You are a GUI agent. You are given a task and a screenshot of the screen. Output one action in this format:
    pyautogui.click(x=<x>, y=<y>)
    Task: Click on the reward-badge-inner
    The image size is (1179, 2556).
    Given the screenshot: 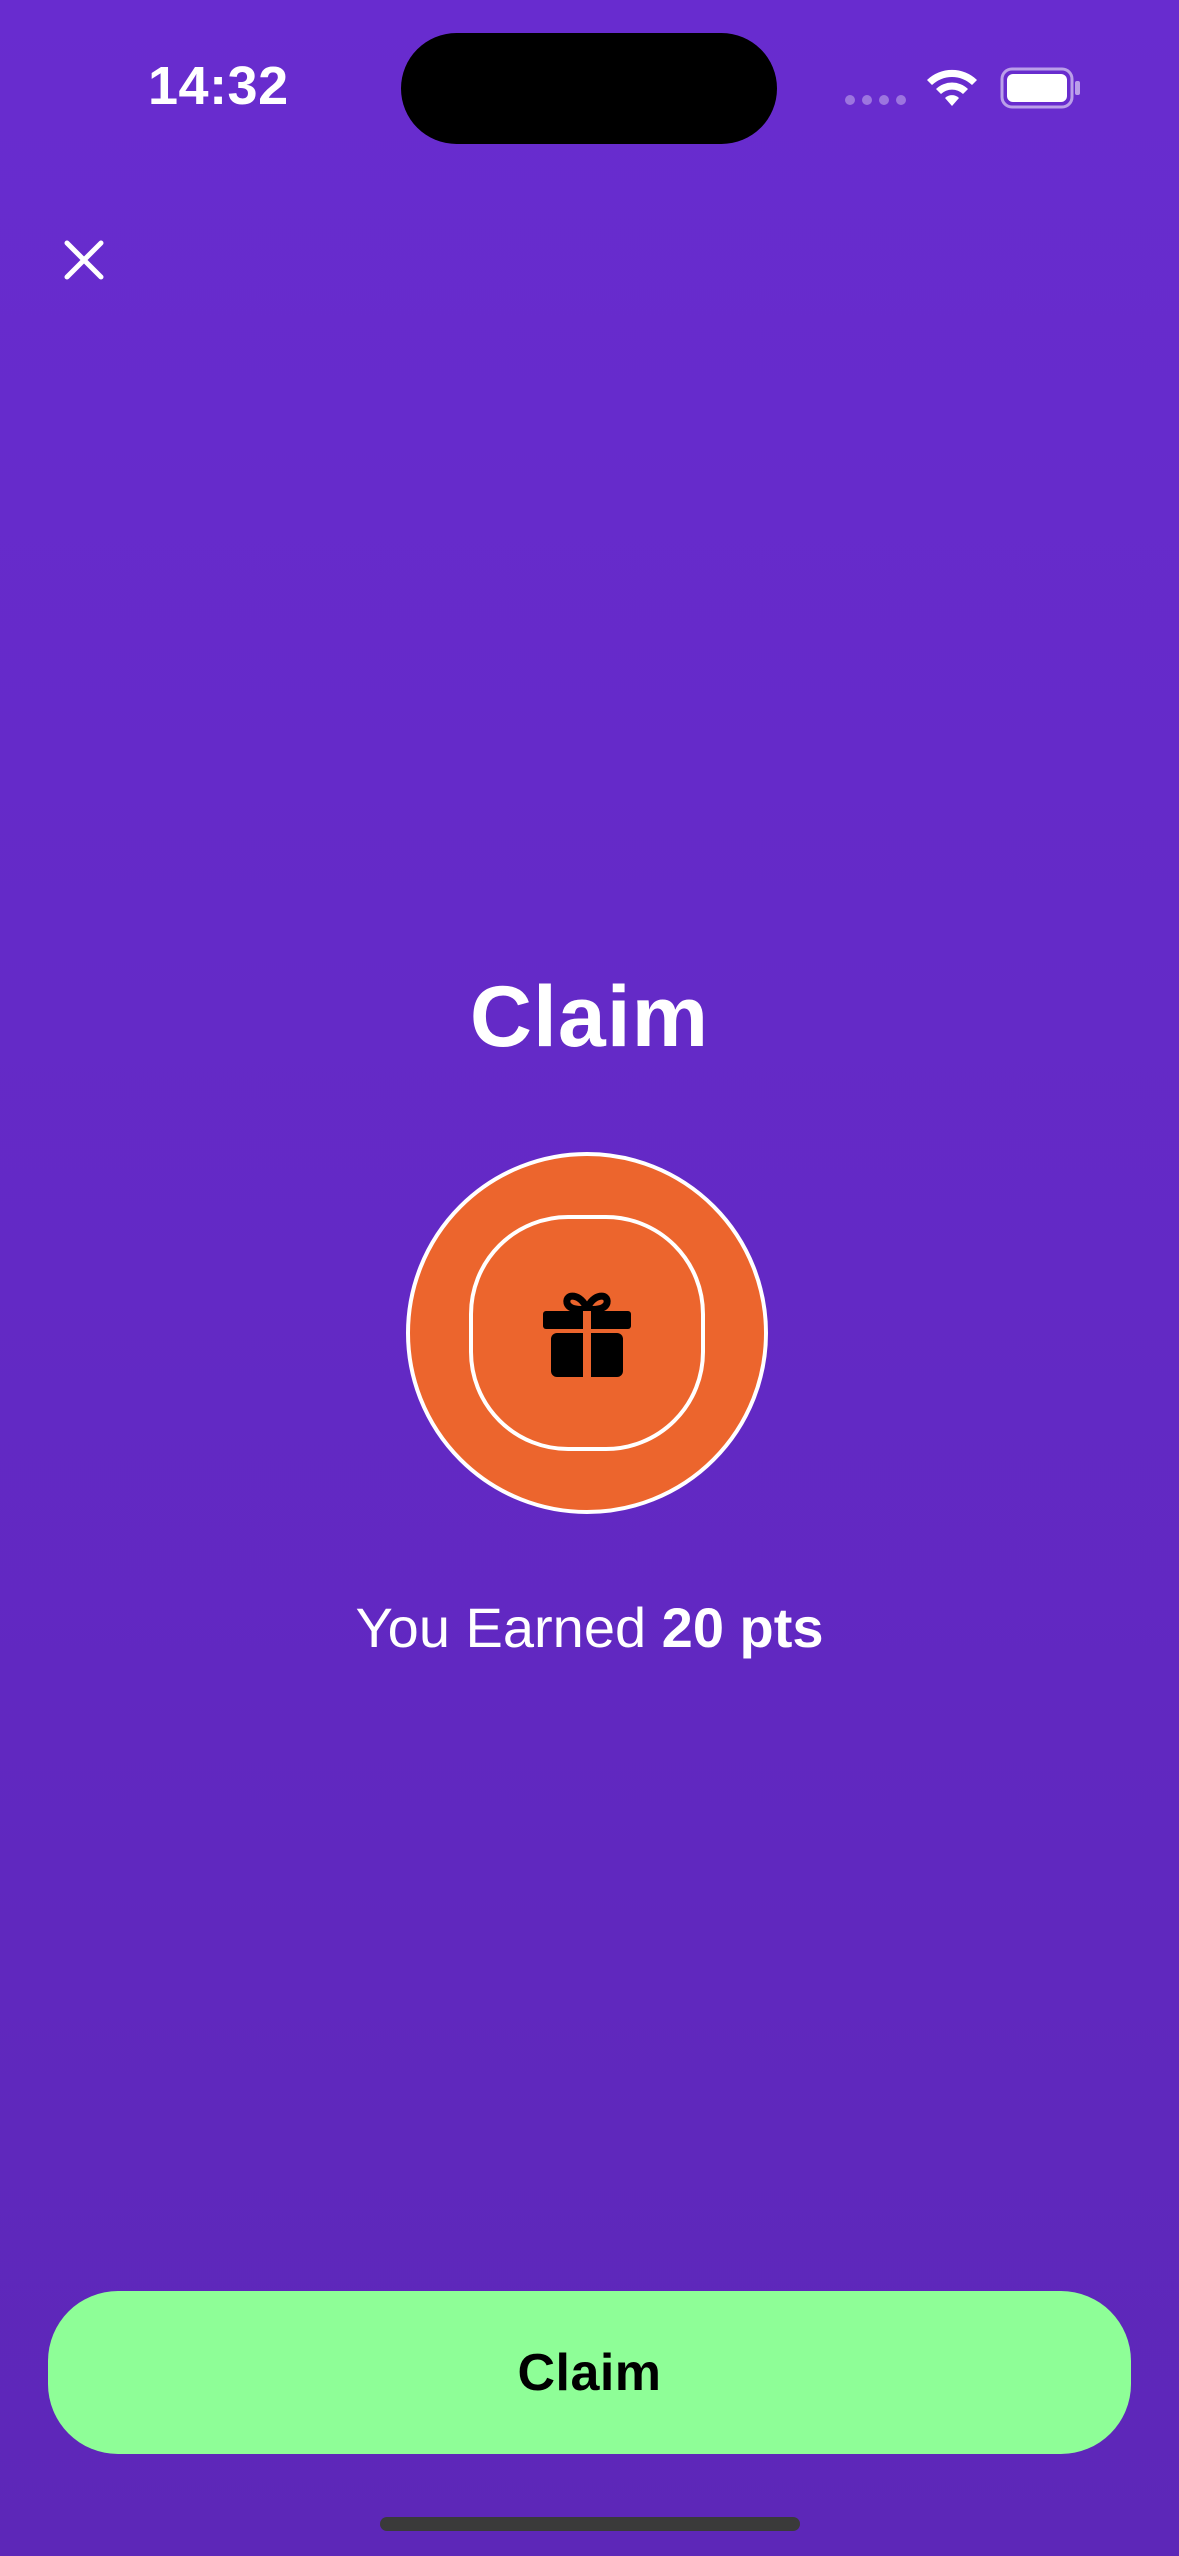 What is the action you would take?
    pyautogui.click(x=587, y=1333)
    